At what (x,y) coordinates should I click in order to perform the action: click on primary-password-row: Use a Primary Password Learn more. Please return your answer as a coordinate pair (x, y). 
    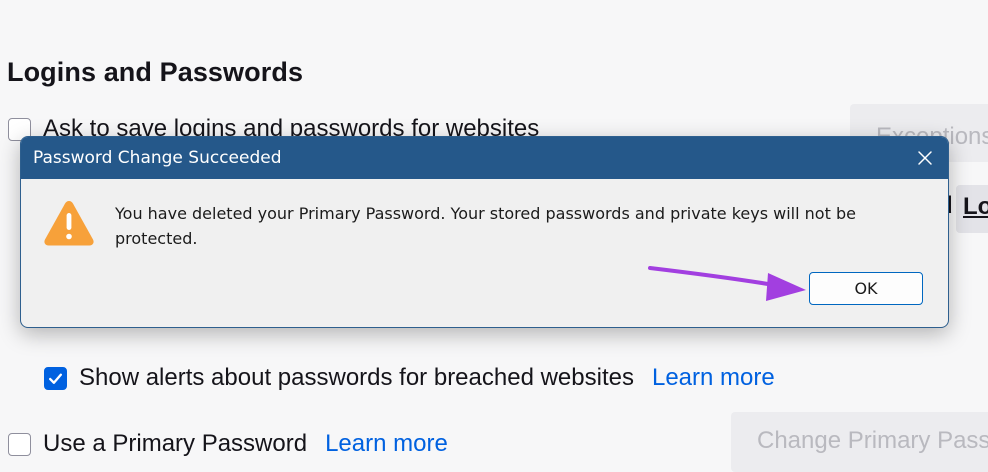
    Looking at the image, I should click on (228, 444).